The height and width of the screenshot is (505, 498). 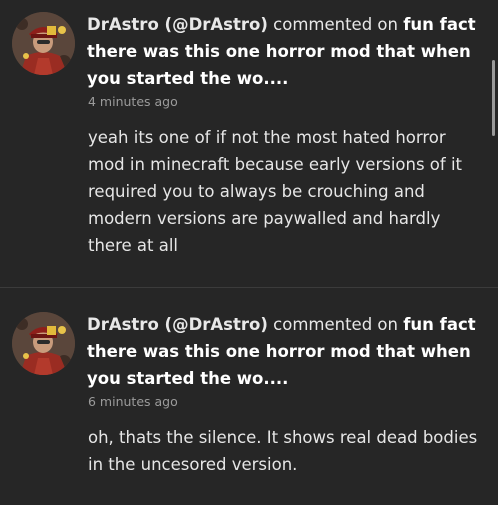 What do you see at coordinates (133, 401) in the screenshot?
I see `timestamp: 6 minutes ago` at bounding box center [133, 401].